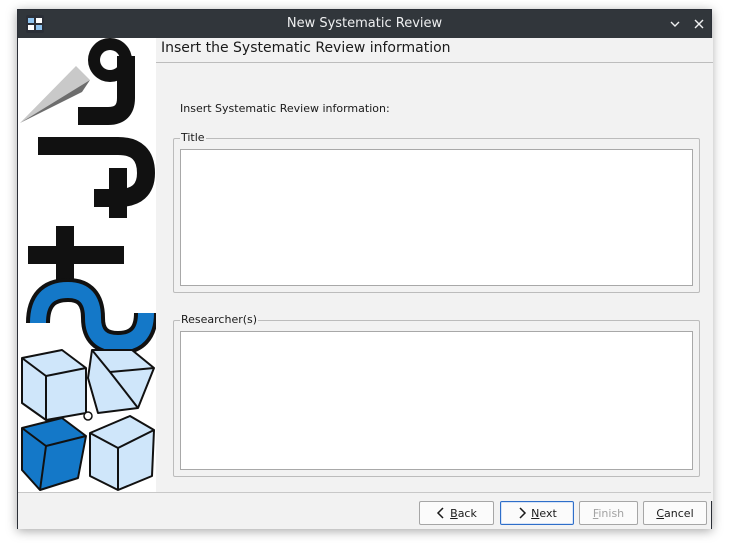 Image resolution: width=732 pixels, height=544 pixels. Describe the element at coordinates (285, 108) in the screenshot. I see `instructions-text: Insert Systematic Review information:` at that location.